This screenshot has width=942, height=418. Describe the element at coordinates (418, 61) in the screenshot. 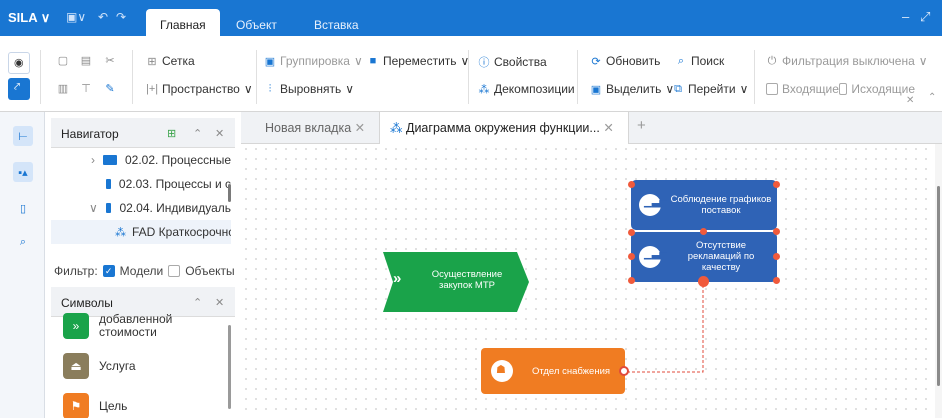

I see `move-button: ■ Переместить ∨` at that location.